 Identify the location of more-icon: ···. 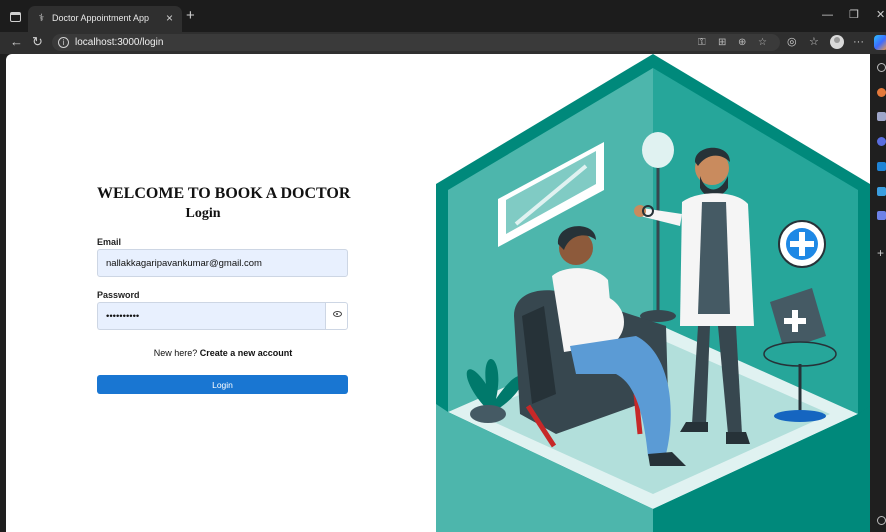
(858, 42).